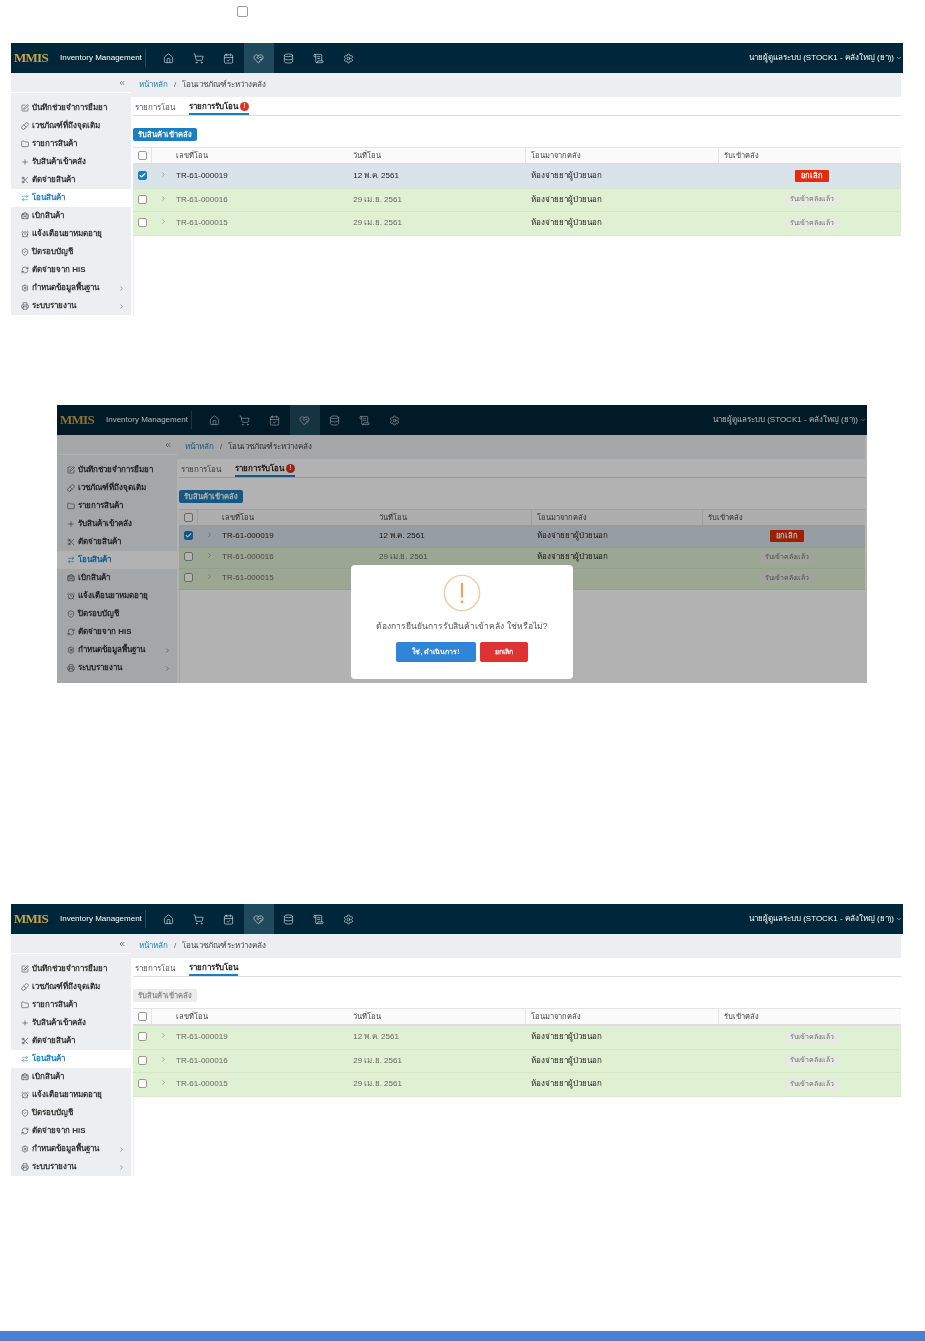 Image resolution: width=925 pixels, height=1341 pixels. I want to click on breadcrumb-current: โอนเวชภัณฑ์ระหว่างคลัง, so click(224, 85).